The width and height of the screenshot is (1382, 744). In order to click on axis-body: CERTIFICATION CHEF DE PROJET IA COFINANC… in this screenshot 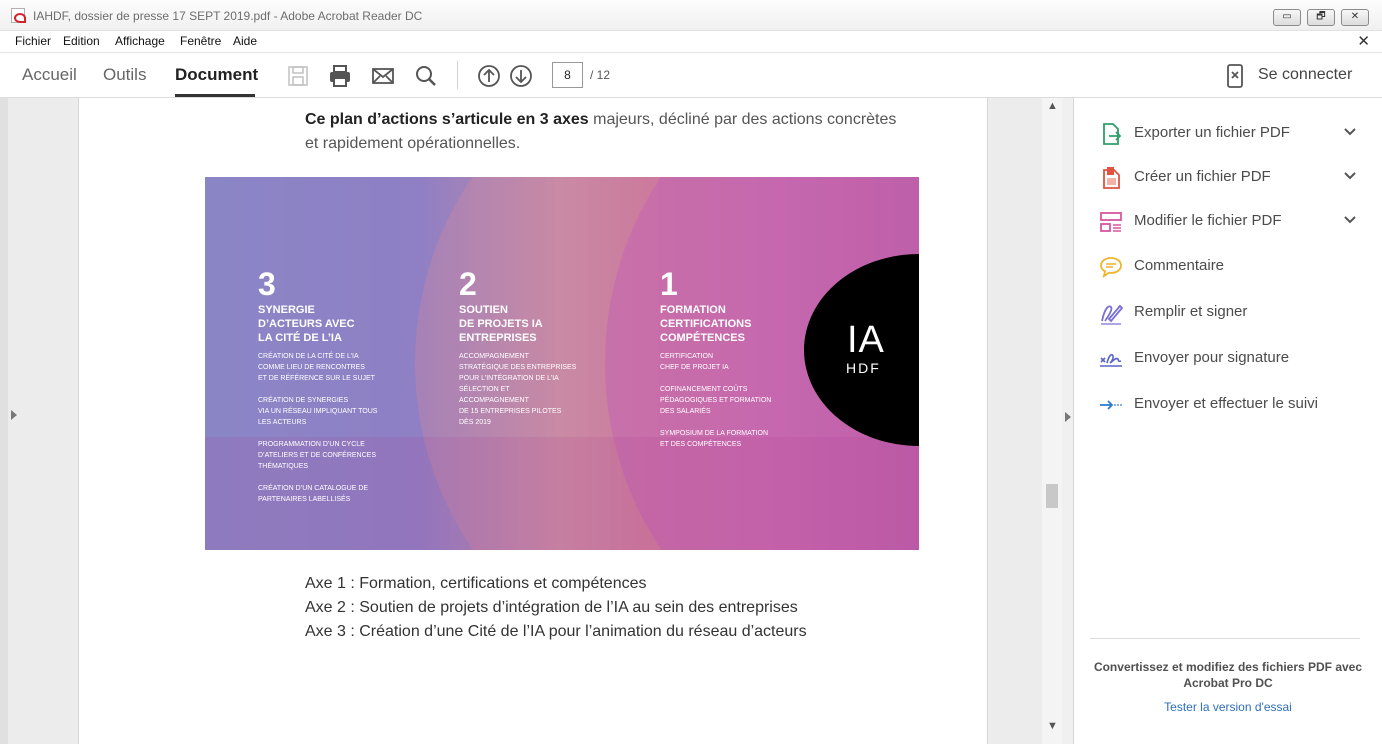, I will do `click(716, 400)`.